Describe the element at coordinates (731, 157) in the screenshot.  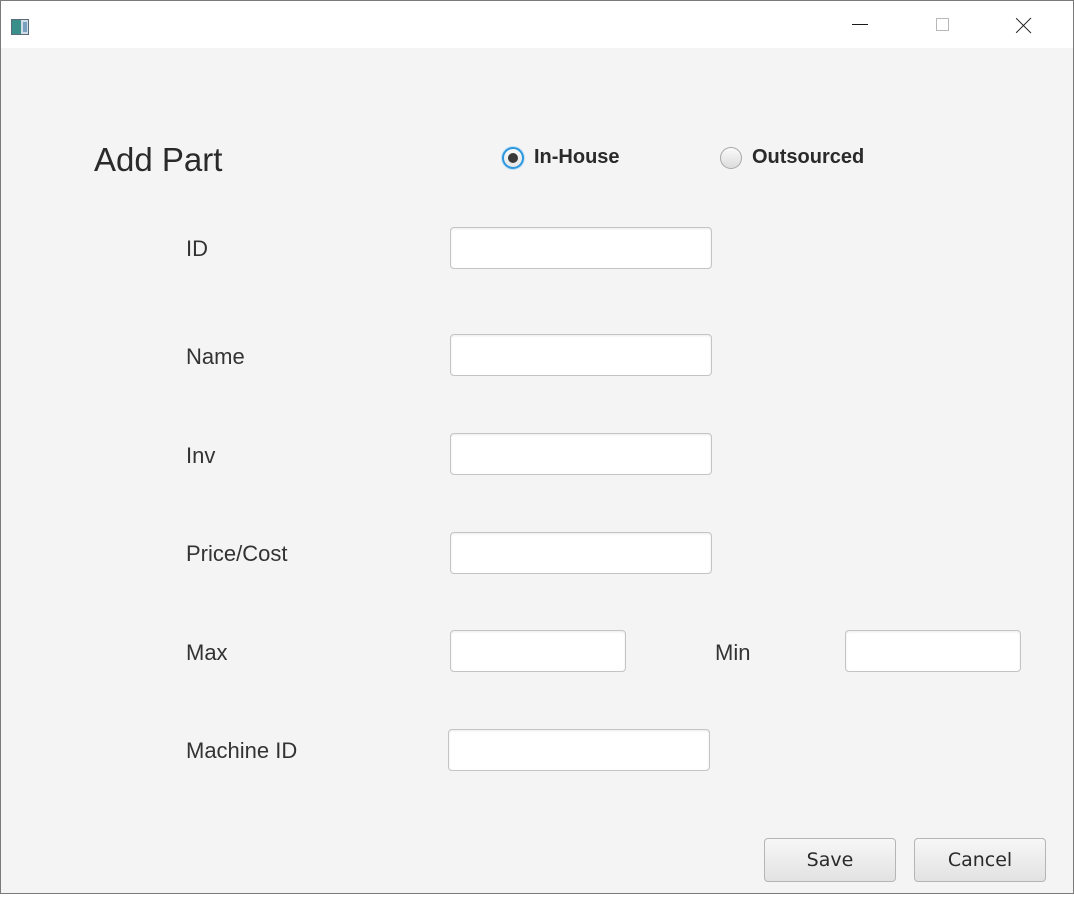
I see `radio-unselected-icon` at that location.